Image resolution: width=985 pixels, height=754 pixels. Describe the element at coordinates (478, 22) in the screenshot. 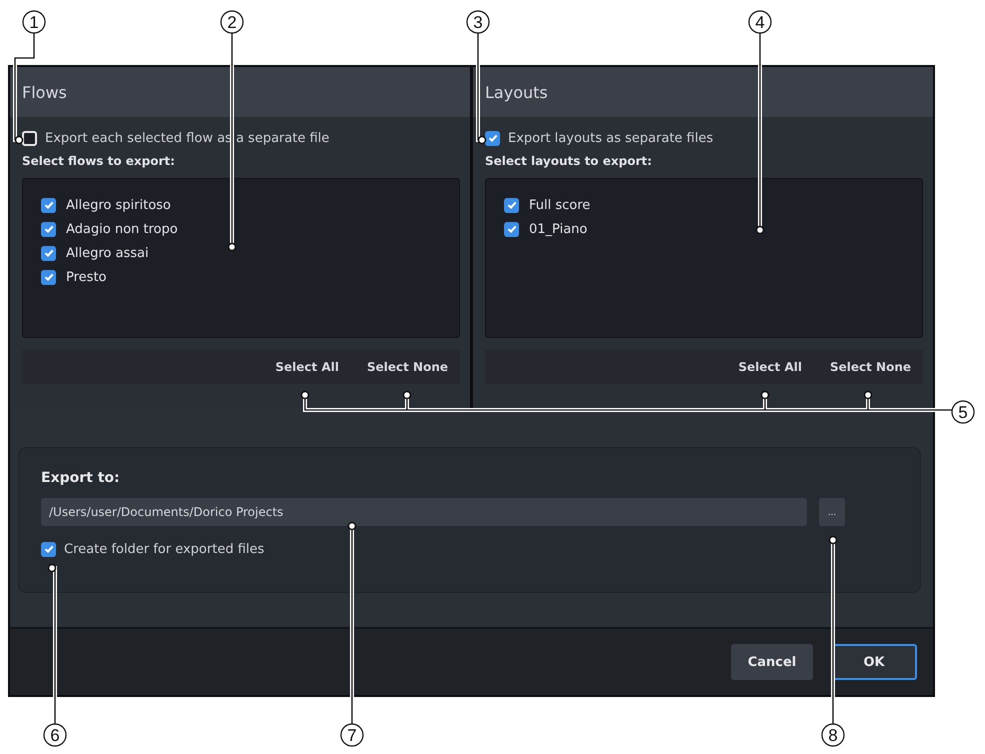

I see `callout-number: 3` at that location.